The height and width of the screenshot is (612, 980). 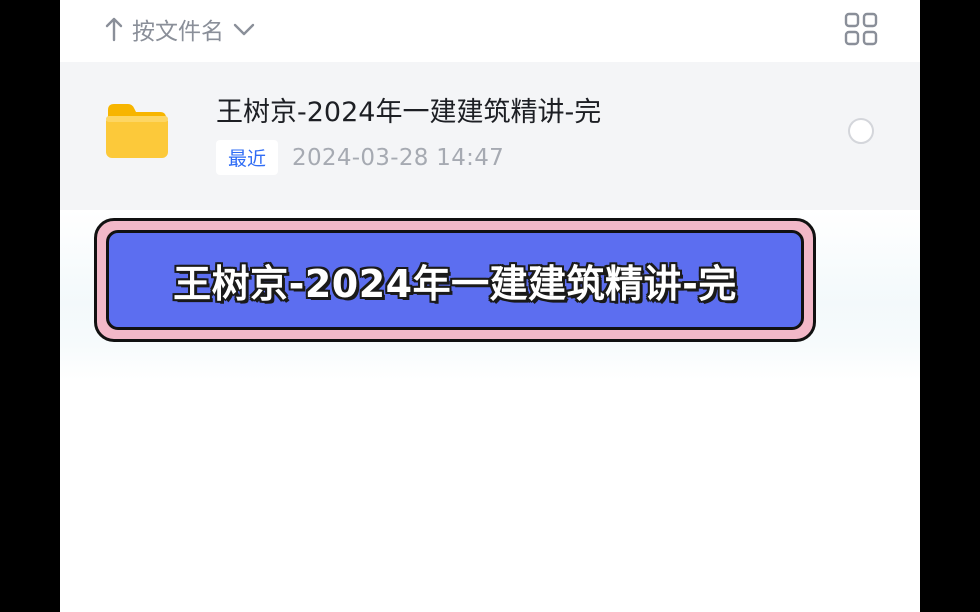 I want to click on select-checkbox, so click(x=861, y=131).